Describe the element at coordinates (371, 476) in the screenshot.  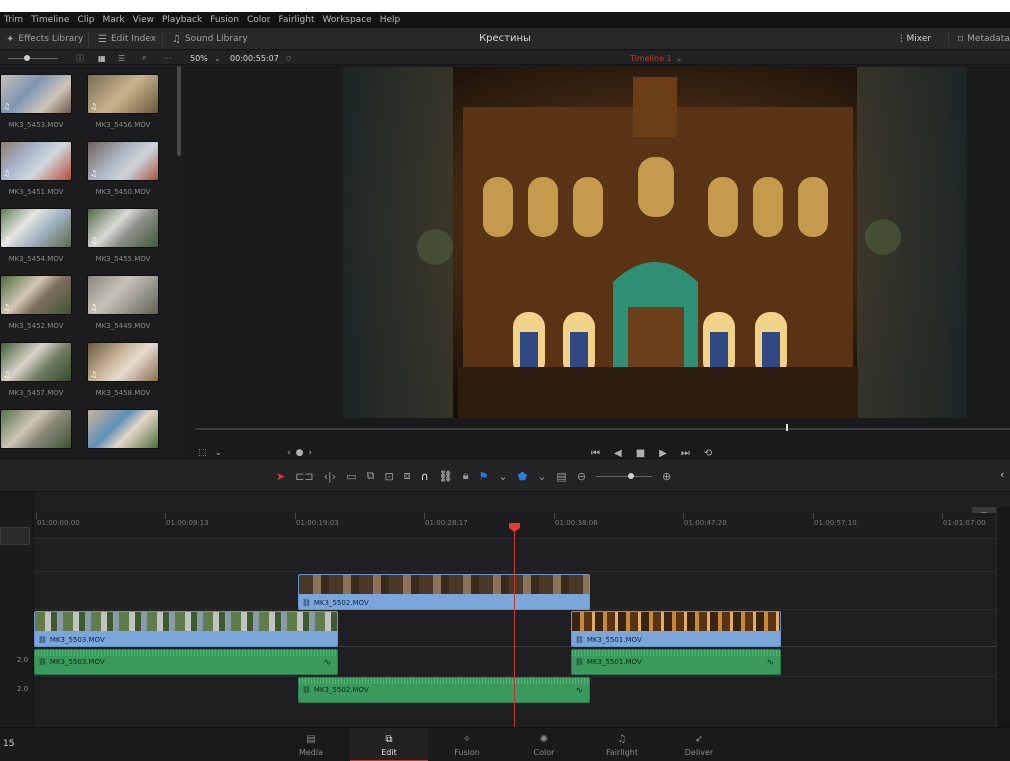
I see `insert-clip-icon: ⧉` at that location.